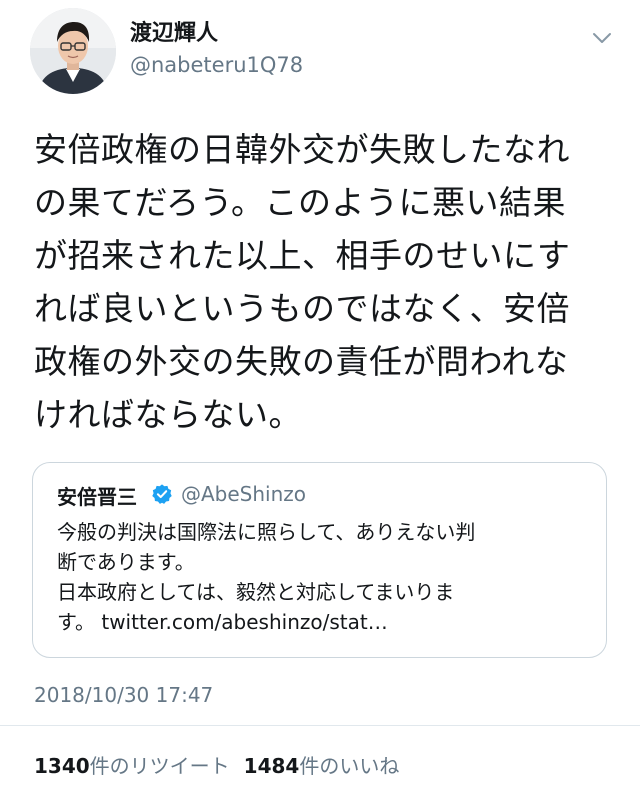 Image resolution: width=640 pixels, height=798 pixels. What do you see at coordinates (266, 532) in the screenshot?
I see `quoted-text-line: 今般の判決は国際法に照らして、ありえない判` at bounding box center [266, 532].